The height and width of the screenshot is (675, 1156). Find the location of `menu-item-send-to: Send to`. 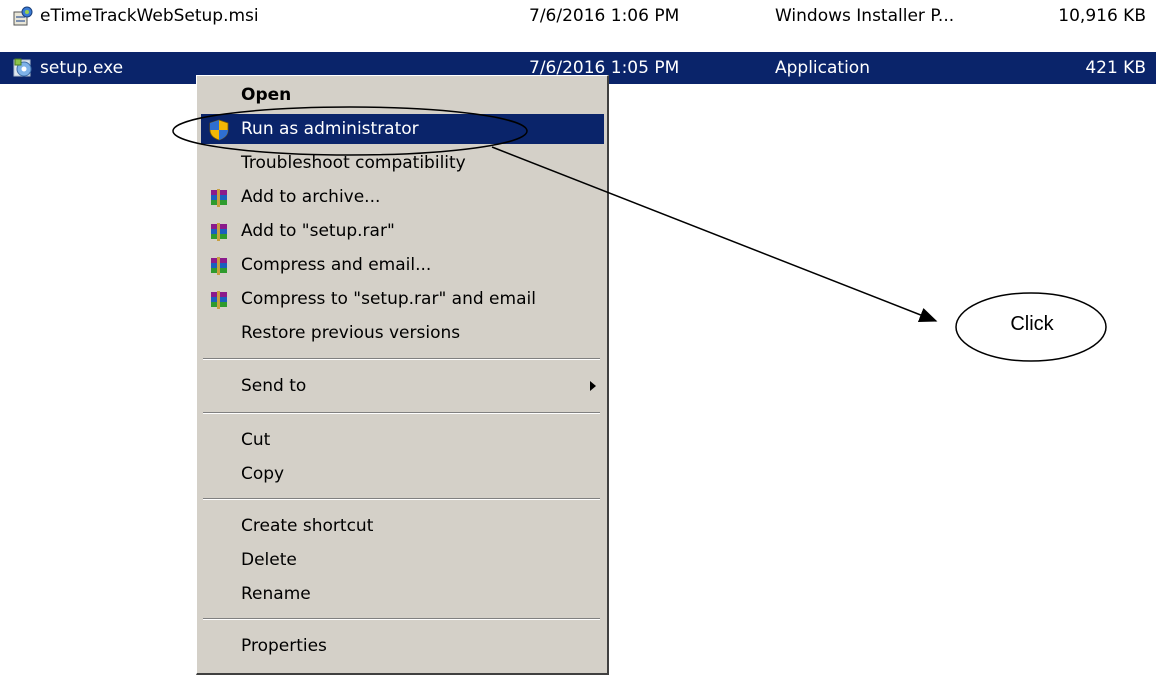

menu-item-send-to: Send to is located at coordinates (402, 386).